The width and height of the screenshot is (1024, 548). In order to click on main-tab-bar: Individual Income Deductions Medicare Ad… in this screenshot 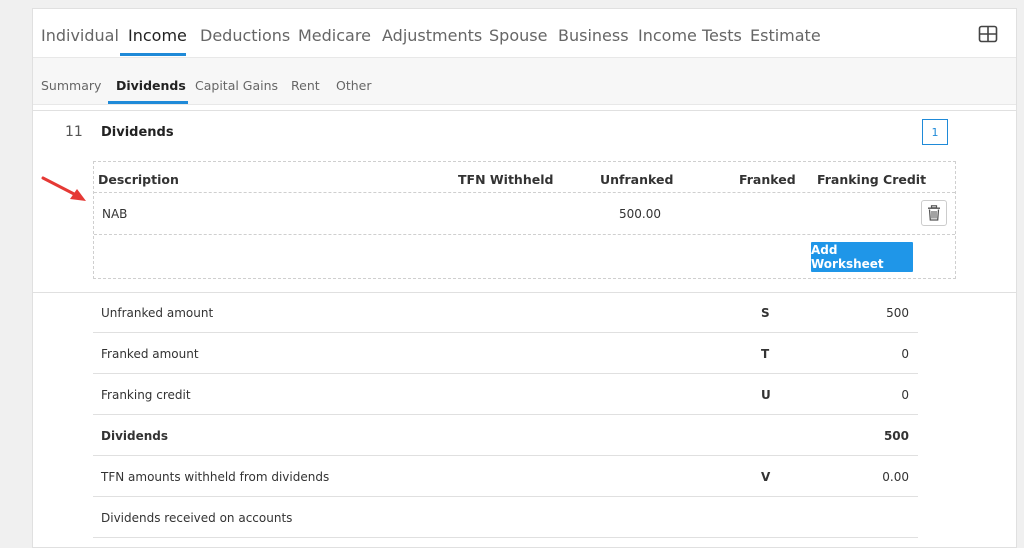, I will do `click(524, 33)`.